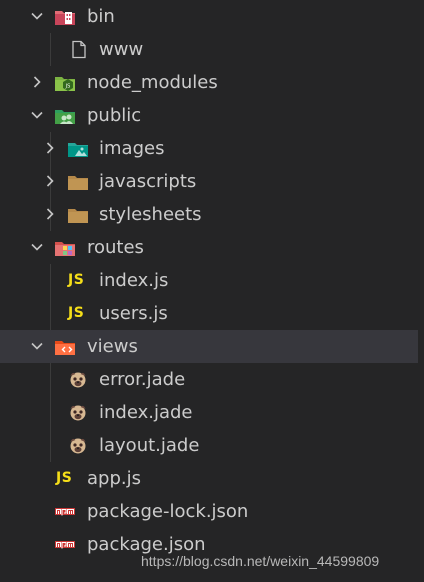  I want to click on tree-item-images: images, so click(209, 148).